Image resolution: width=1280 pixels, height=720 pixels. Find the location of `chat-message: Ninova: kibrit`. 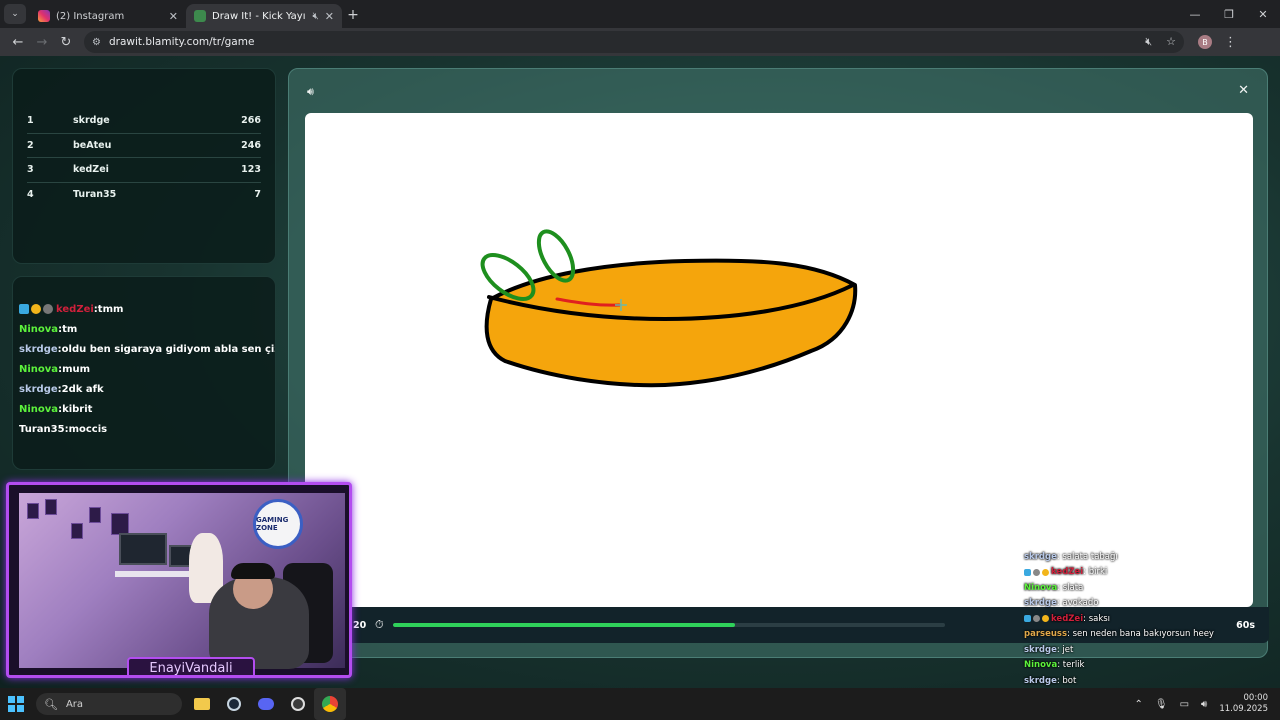

chat-message: Ninova: kibrit is located at coordinates (144, 409).